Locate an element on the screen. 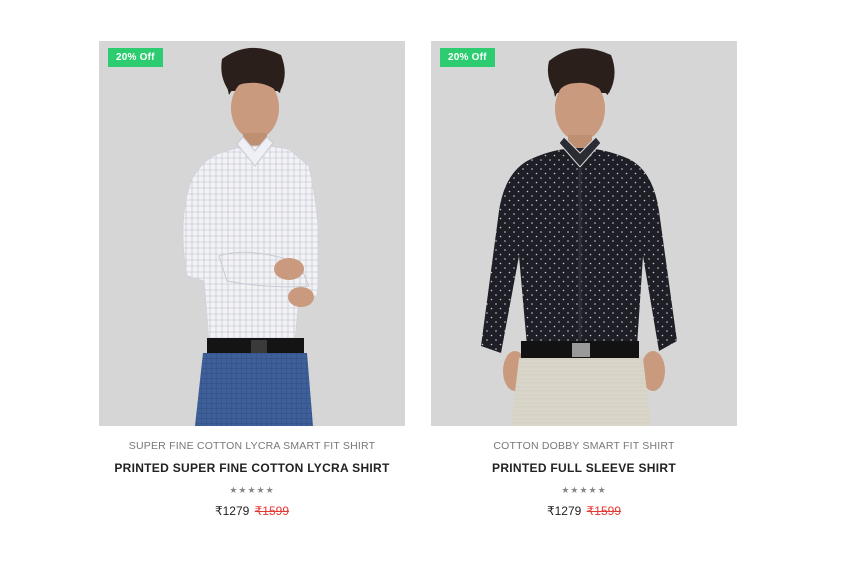 This screenshot has width=848, height=566. model-white-shirt-photo is located at coordinates (251, 236).